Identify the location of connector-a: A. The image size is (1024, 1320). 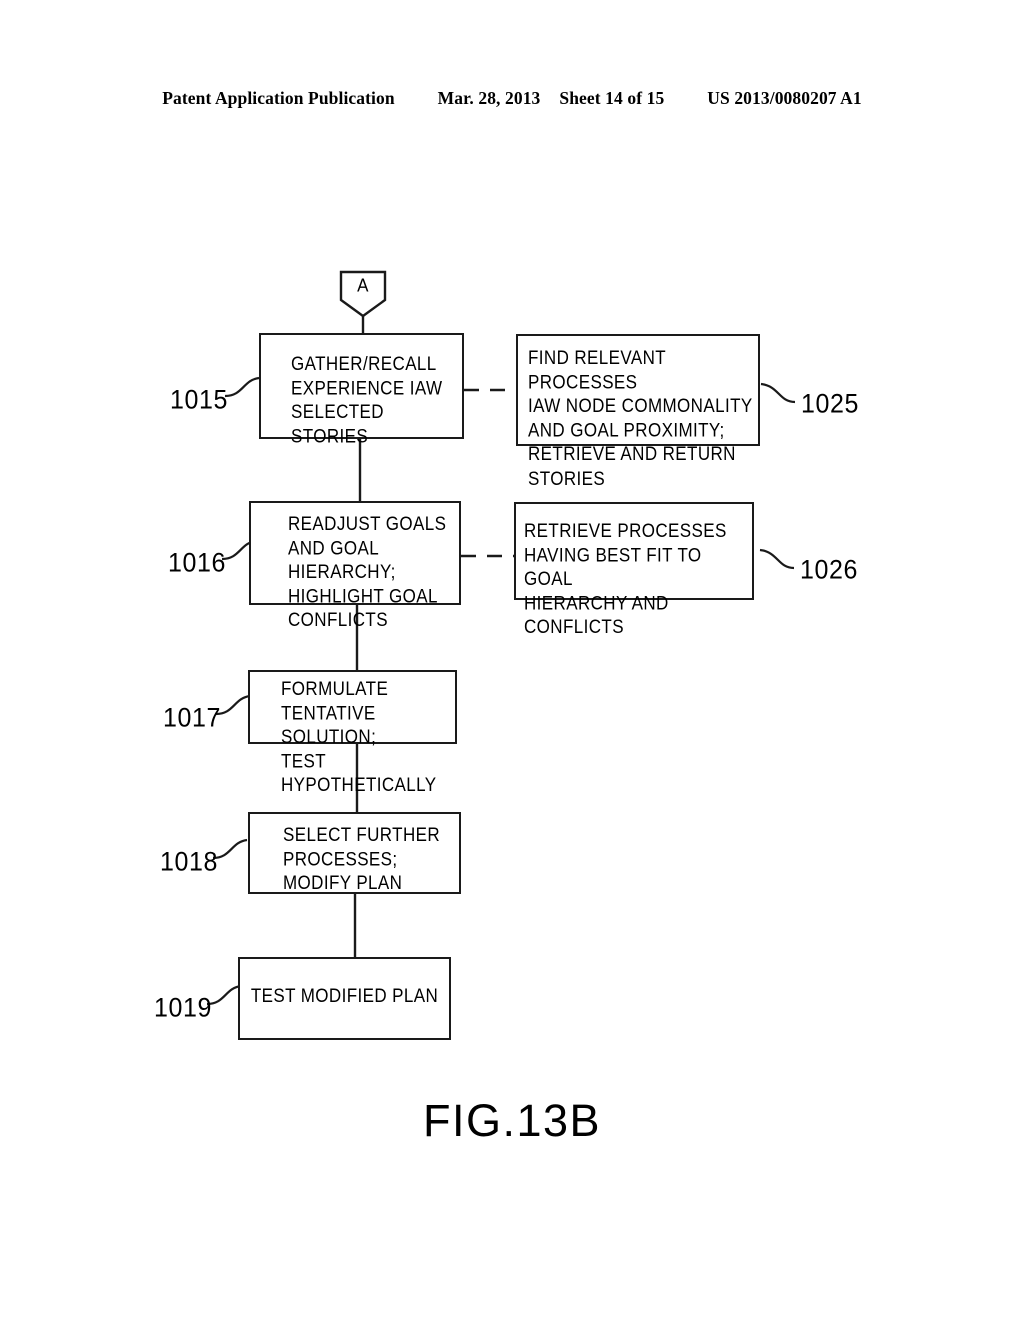
(363, 293).